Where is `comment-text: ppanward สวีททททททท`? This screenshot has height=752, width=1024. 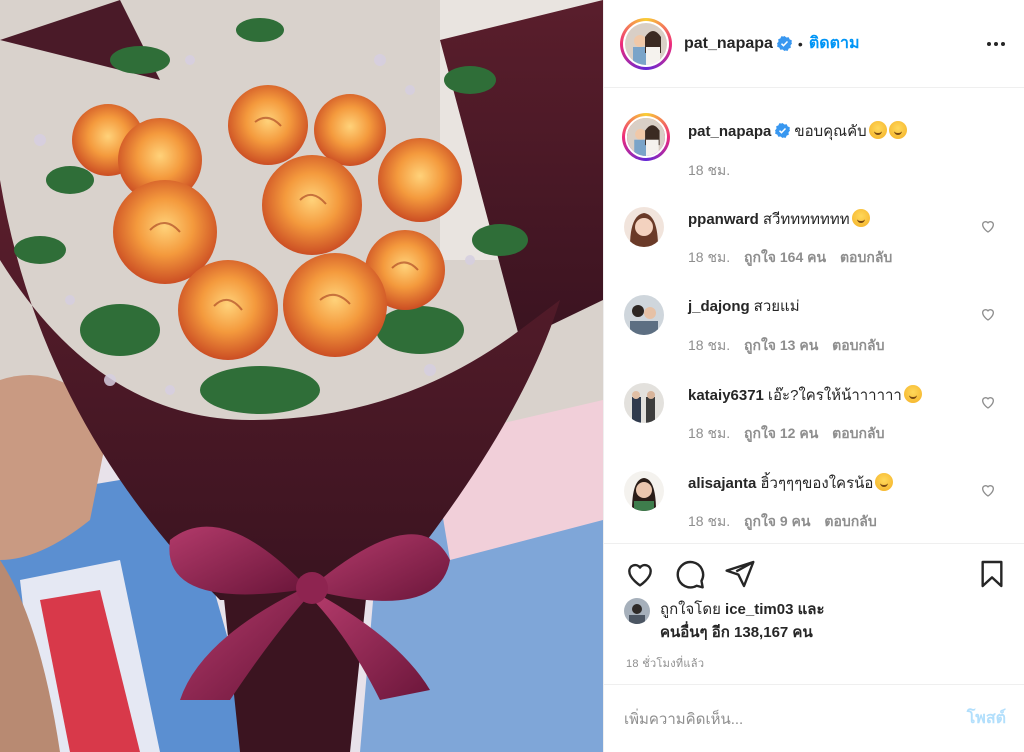 comment-text: ppanward สวีททททททท is located at coordinates (831, 219).